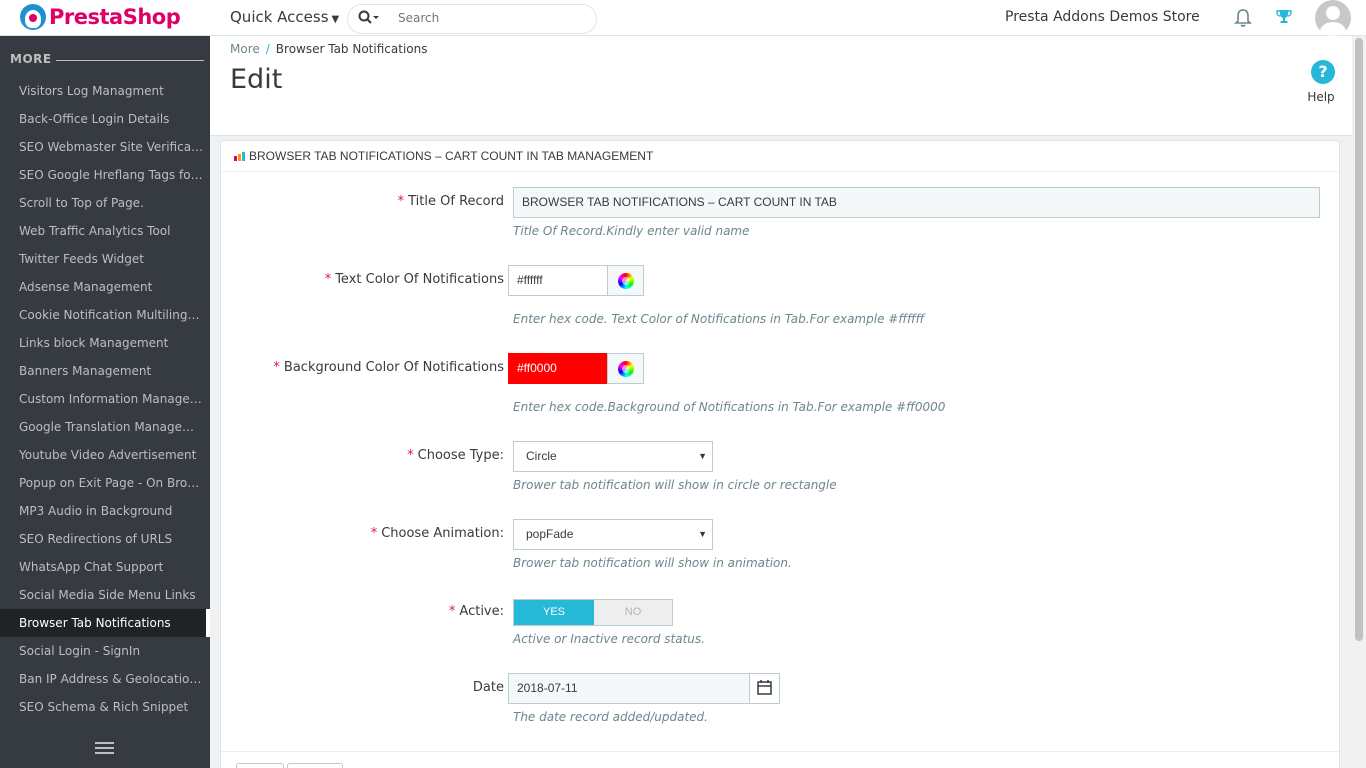  What do you see at coordinates (105, 427) in the screenshot?
I see `sidebar-item: Google Translation Management` at bounding box center [105, 427].